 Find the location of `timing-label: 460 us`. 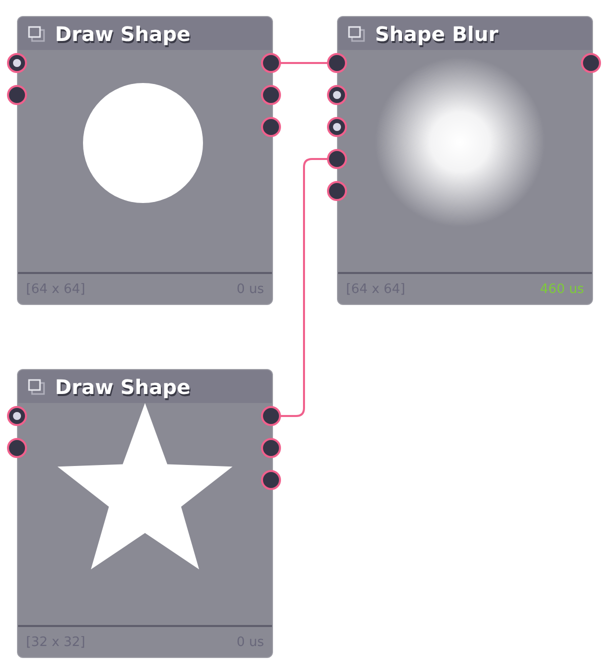

timing-label: 460 us is located at coordinates (562, 289).